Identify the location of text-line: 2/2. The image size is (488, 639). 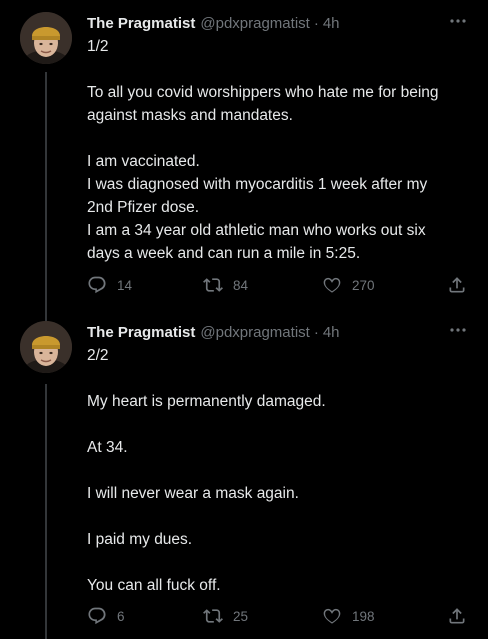
(98, 355).